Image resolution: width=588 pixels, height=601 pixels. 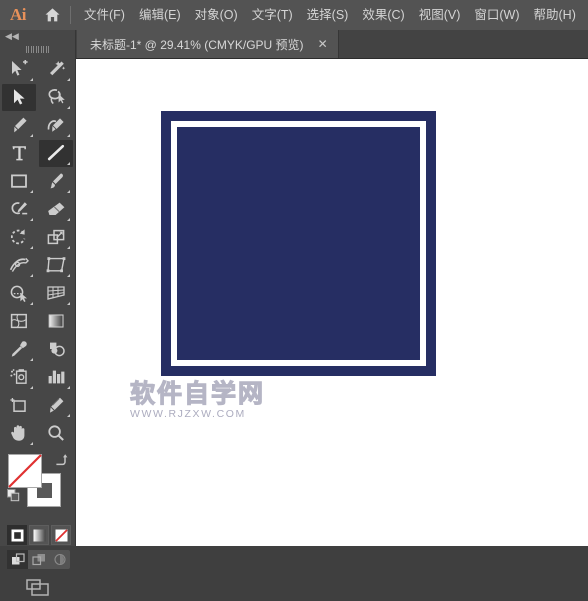 I want to click on tools-panel: ◀◀, so click(x=38, y=313).